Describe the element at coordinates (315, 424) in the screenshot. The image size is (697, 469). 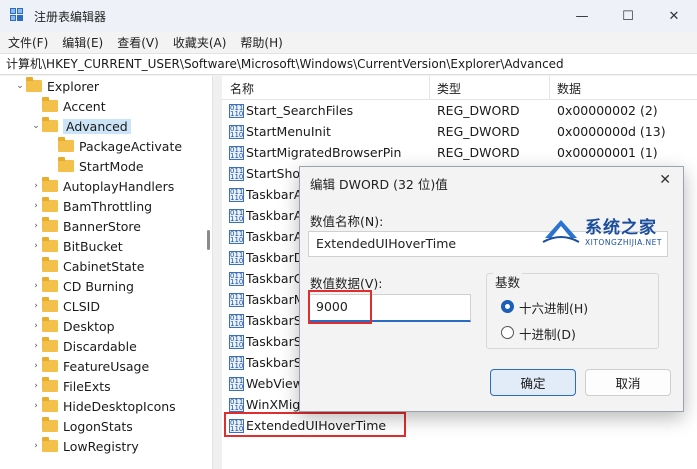
I see `highlight-box-value` at that location.